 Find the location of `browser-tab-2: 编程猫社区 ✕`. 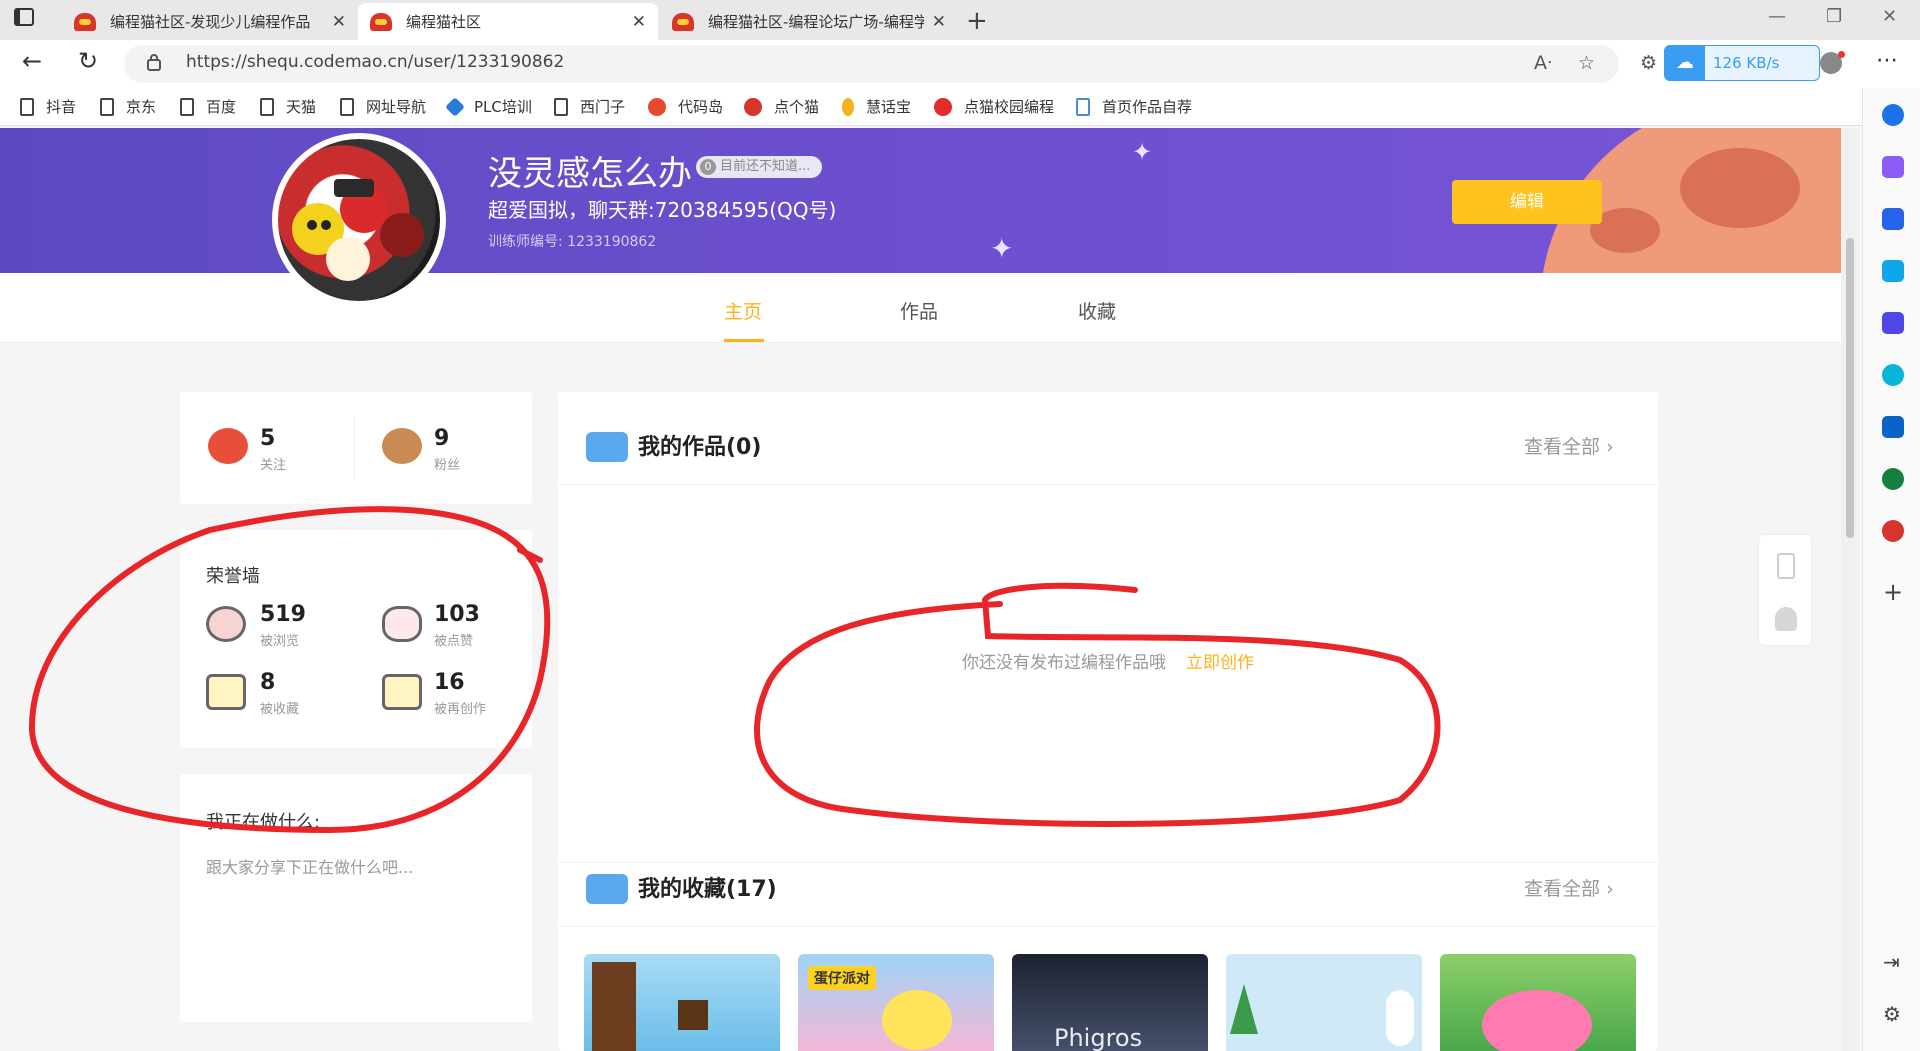

browser-tab-2: 编程猫社区 ✕ is located at coordinates (508, 21).